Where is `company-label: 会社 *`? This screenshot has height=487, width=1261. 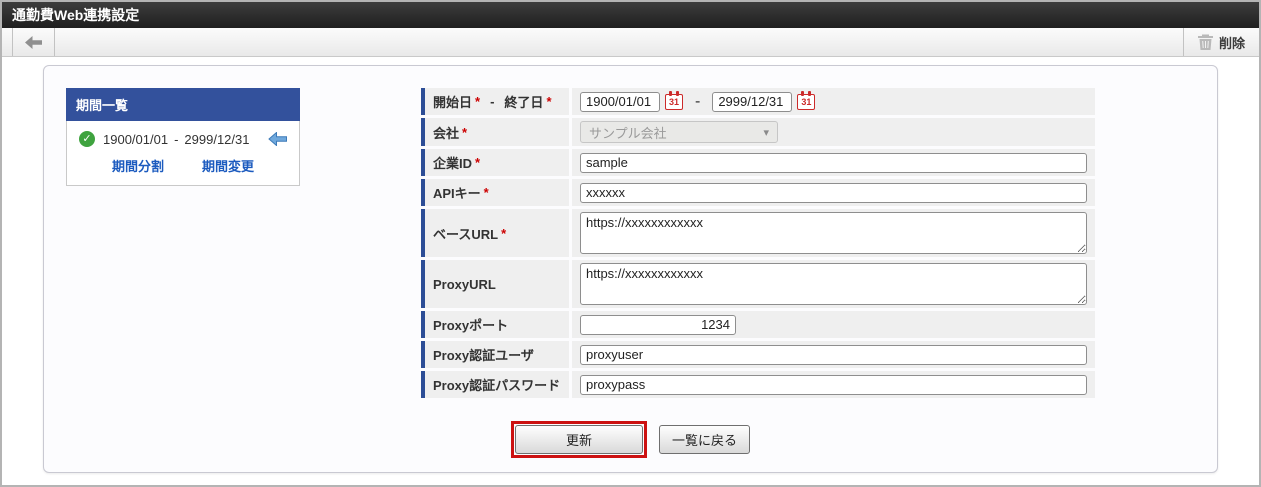
company-label: 会社 * is located at coordinates (495, 132).